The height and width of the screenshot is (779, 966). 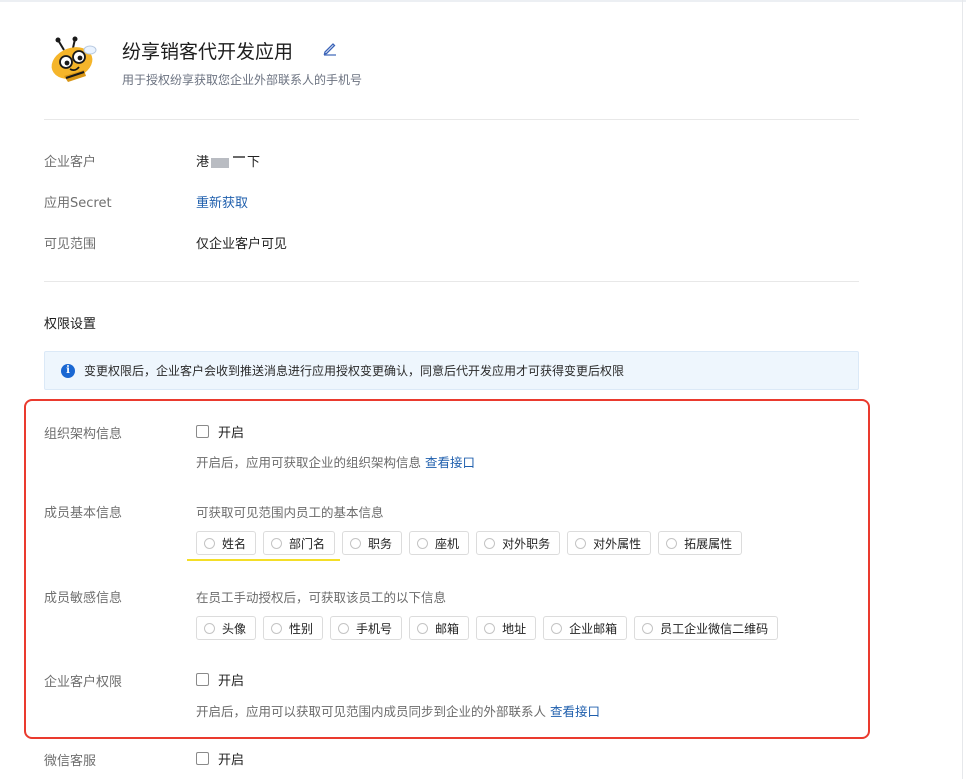 What do you see at coordinates (483, 1) in the screenshot?
I see `top-border` at bounding box center [483, 1].